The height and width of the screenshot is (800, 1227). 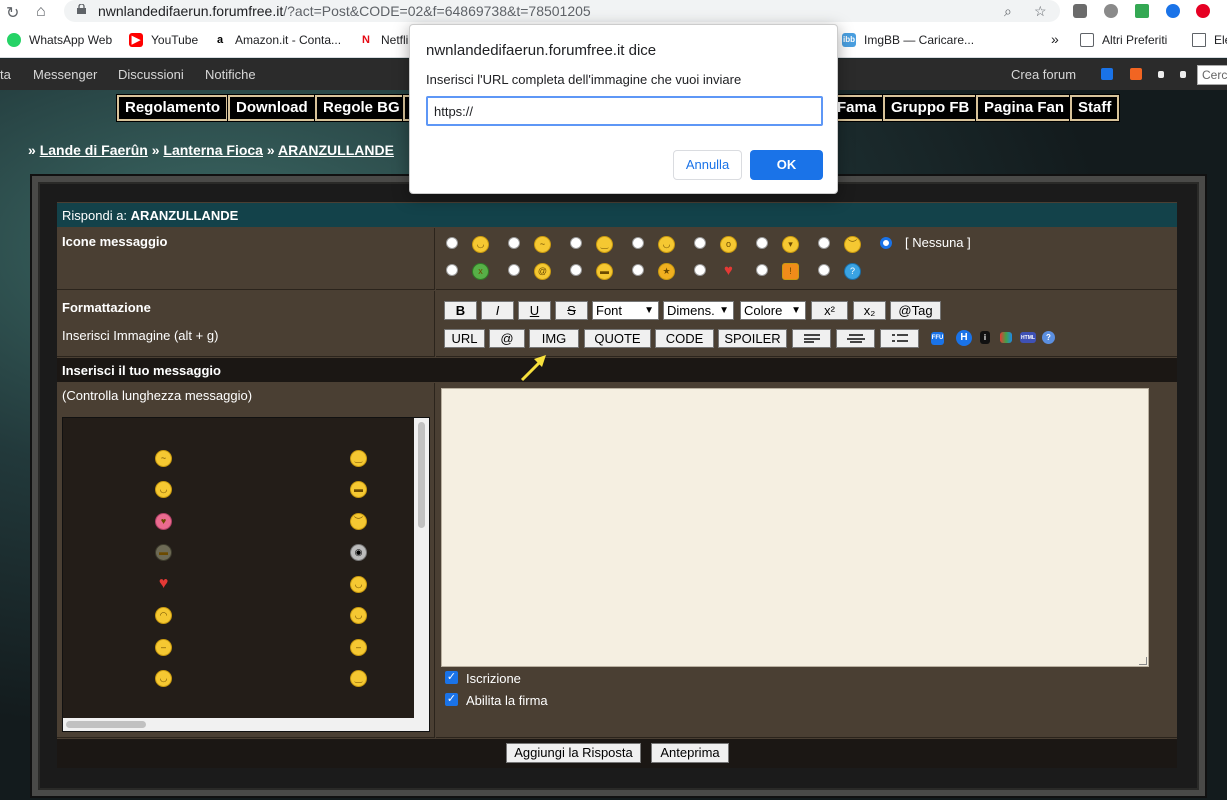 What do you see at coordinates (151, 74) in the screenshot?
I see `topbar-discussioni: Discussioni` at bounding box center [151, 74].